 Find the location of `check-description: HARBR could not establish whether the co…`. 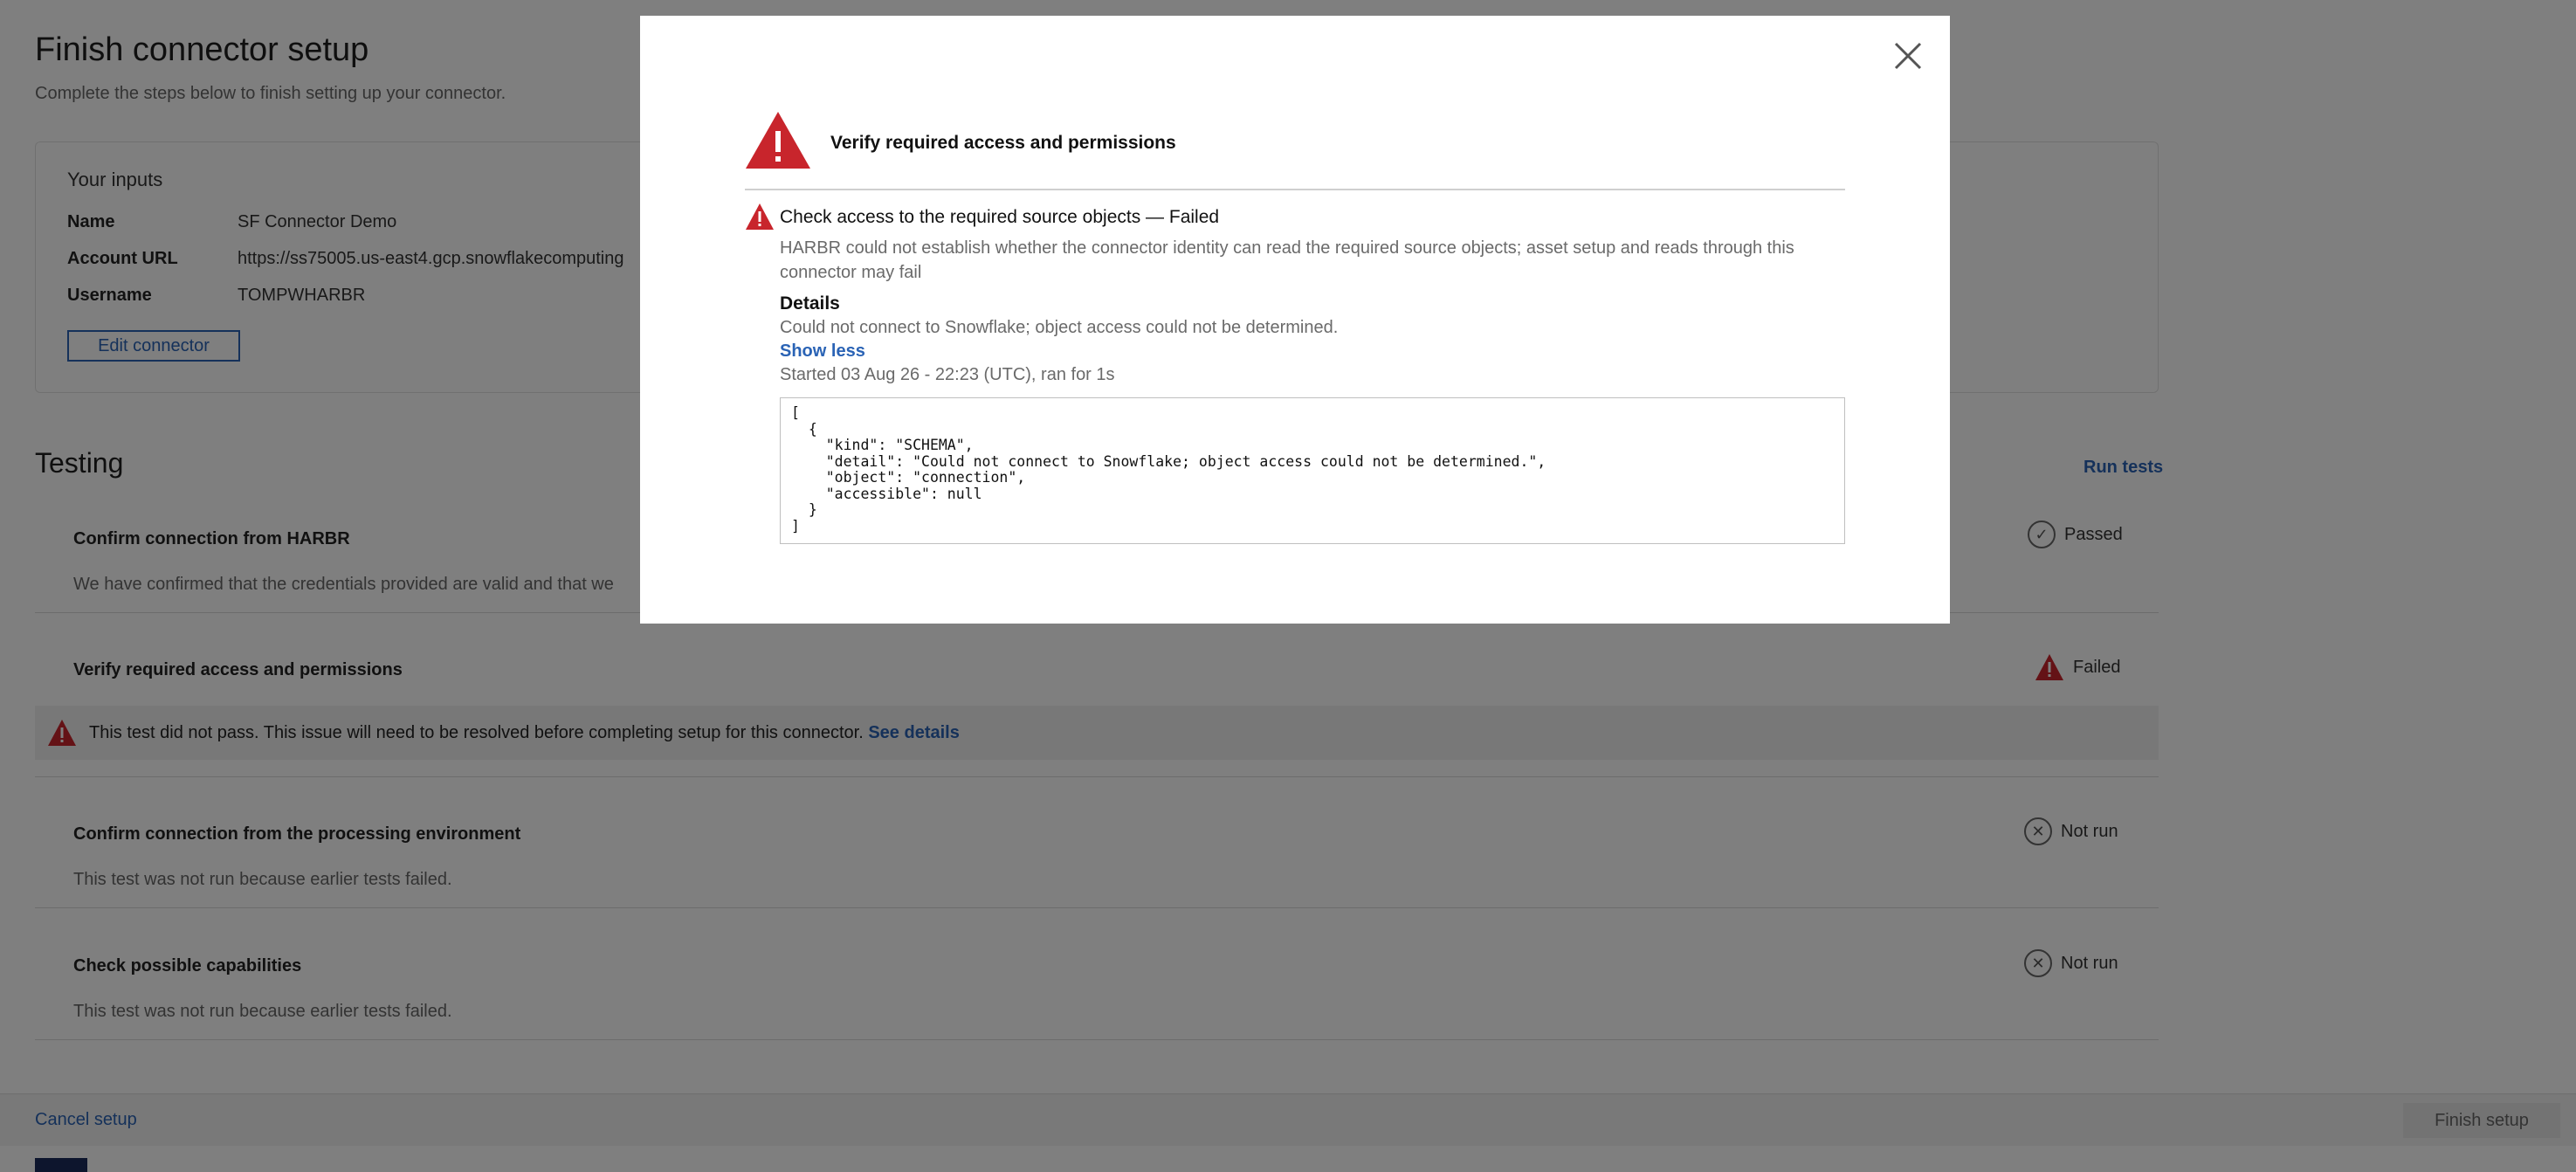

check-description: HARBR could not establish whether the co… is located at coordinates (1287, 260).